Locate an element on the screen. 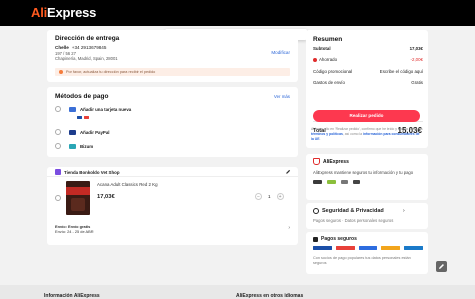 Image resolution: width=475 pixels, height=299 pixels. quantity-stepper: − 1 + is located at coordinates (269, 196).